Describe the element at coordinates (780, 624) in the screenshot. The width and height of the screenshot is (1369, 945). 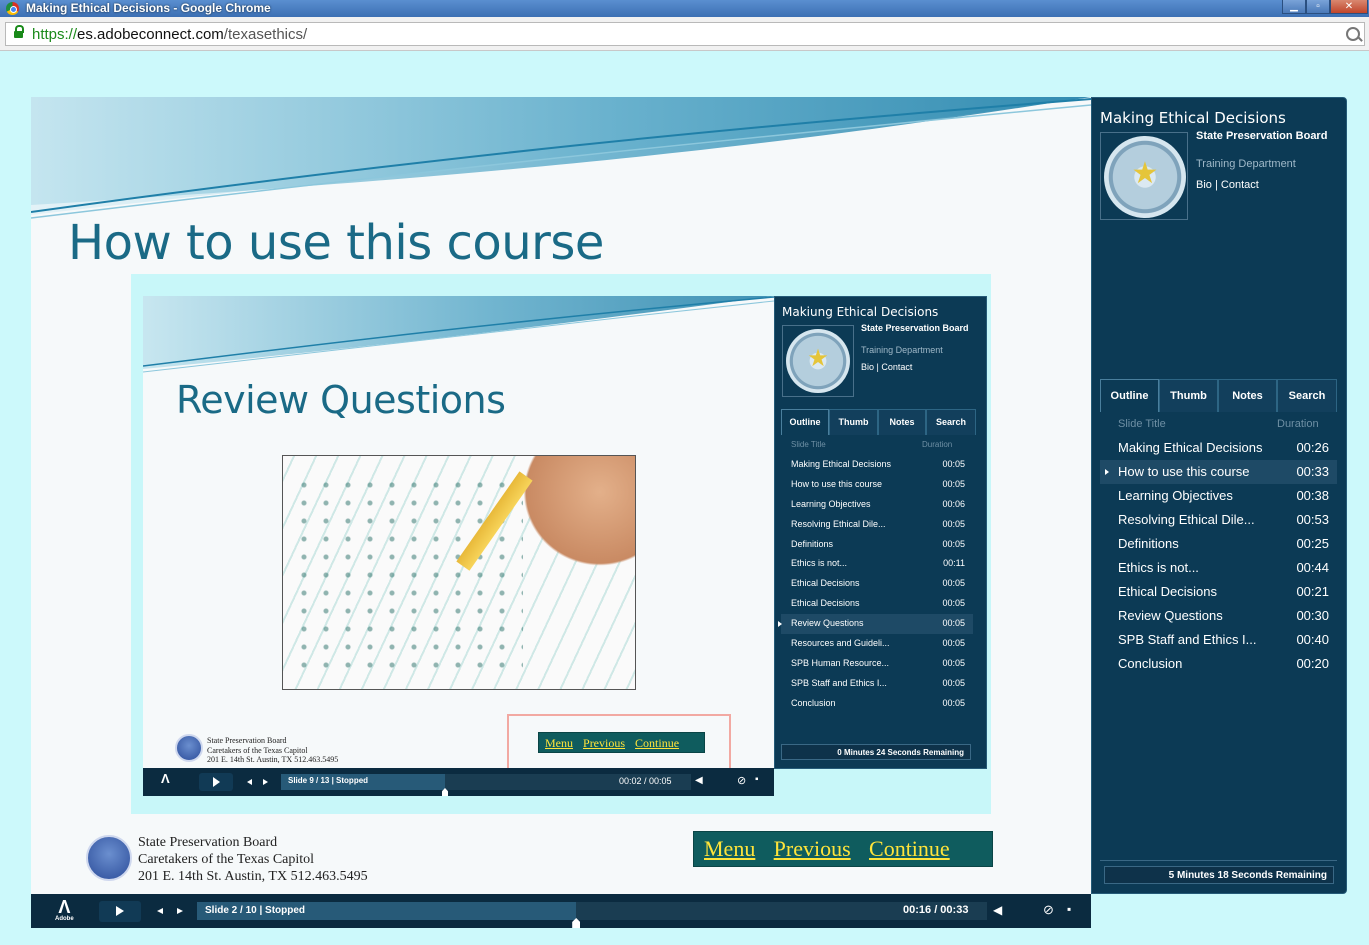
I see `current-slide-caret-icon` at that location.